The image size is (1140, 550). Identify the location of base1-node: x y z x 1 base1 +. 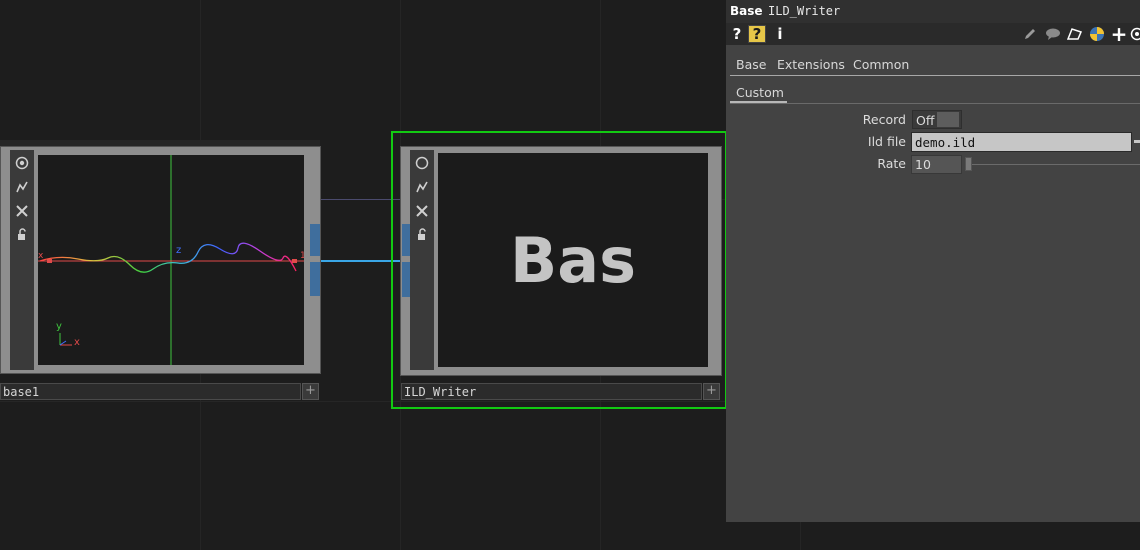
(160, 271).